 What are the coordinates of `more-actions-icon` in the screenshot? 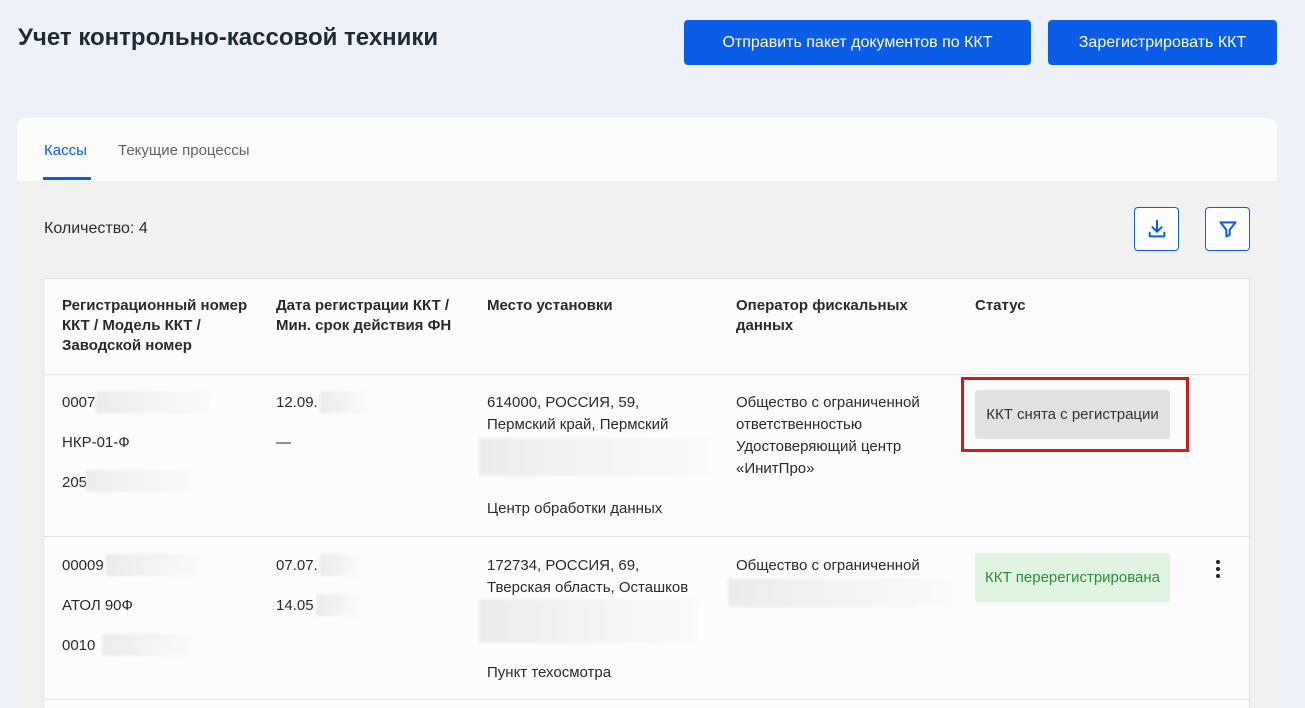 It's located at (1218, 569).